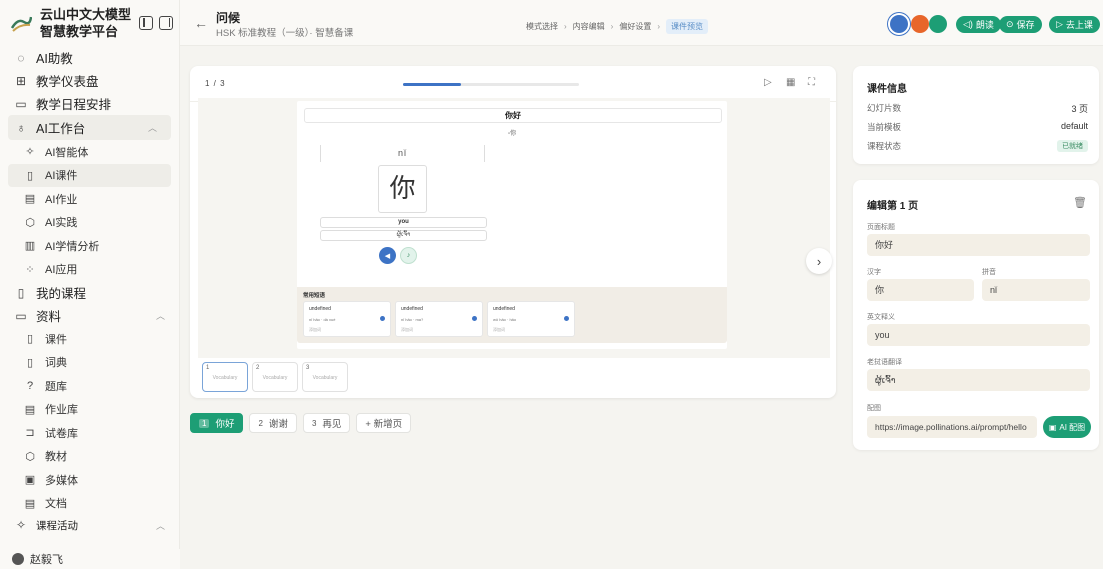 The height and width of the screenshot is (569, 1103). I want to click on hanzi-card: 你, so click(402, 189).